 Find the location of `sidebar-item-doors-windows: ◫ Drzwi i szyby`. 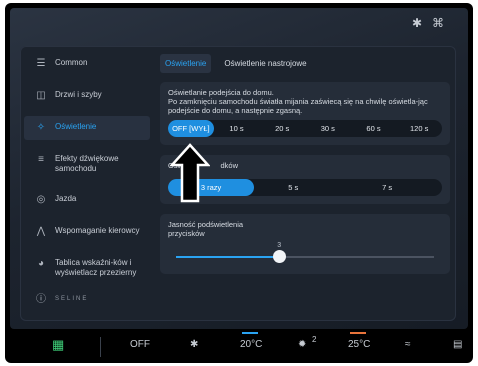

sidebar-item-doors-windows: ◫ Drzwi i szyby is located at coordinates (87, 96).